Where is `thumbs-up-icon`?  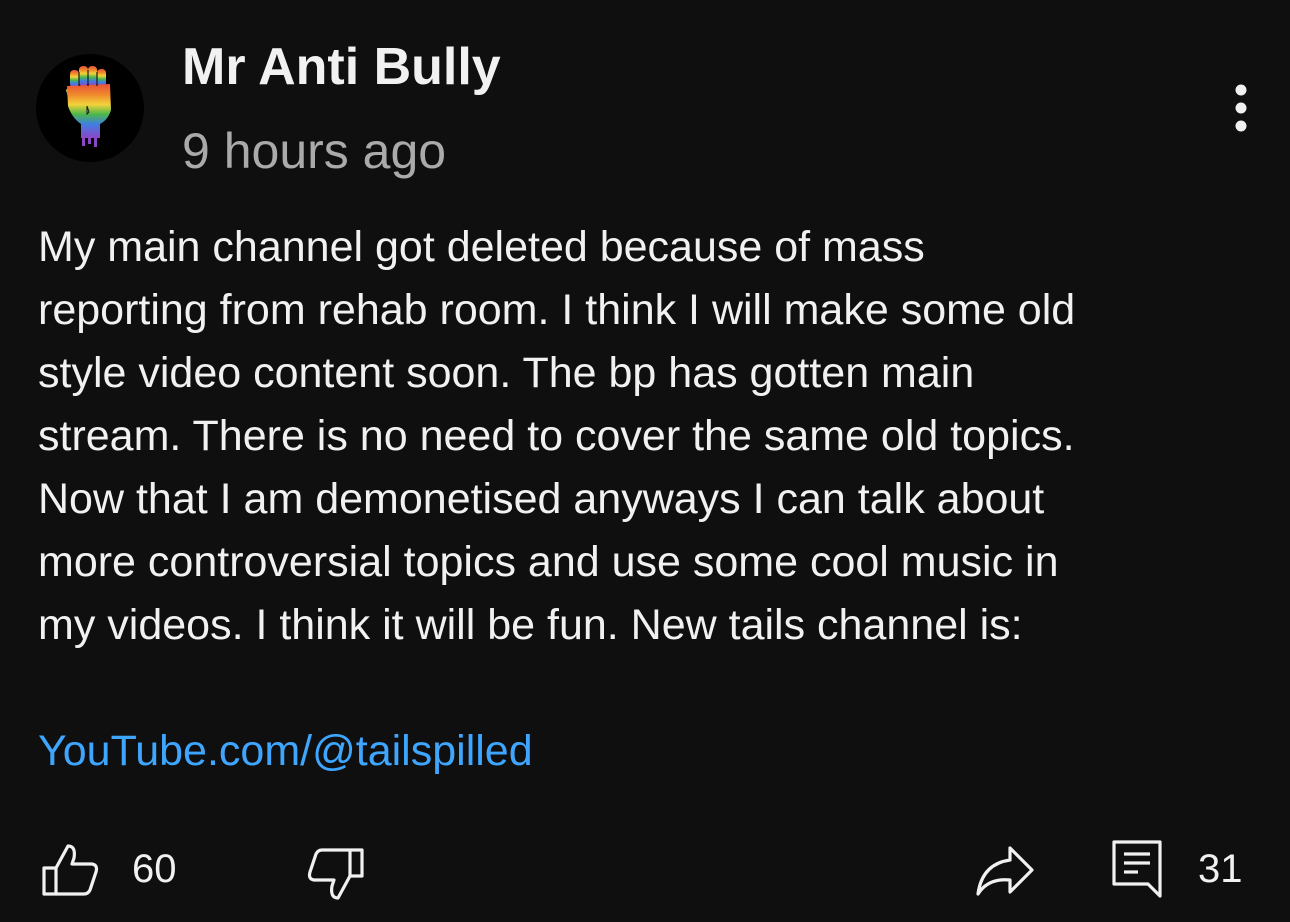 thumbs-up-icon is located at coordinates (70, 870).